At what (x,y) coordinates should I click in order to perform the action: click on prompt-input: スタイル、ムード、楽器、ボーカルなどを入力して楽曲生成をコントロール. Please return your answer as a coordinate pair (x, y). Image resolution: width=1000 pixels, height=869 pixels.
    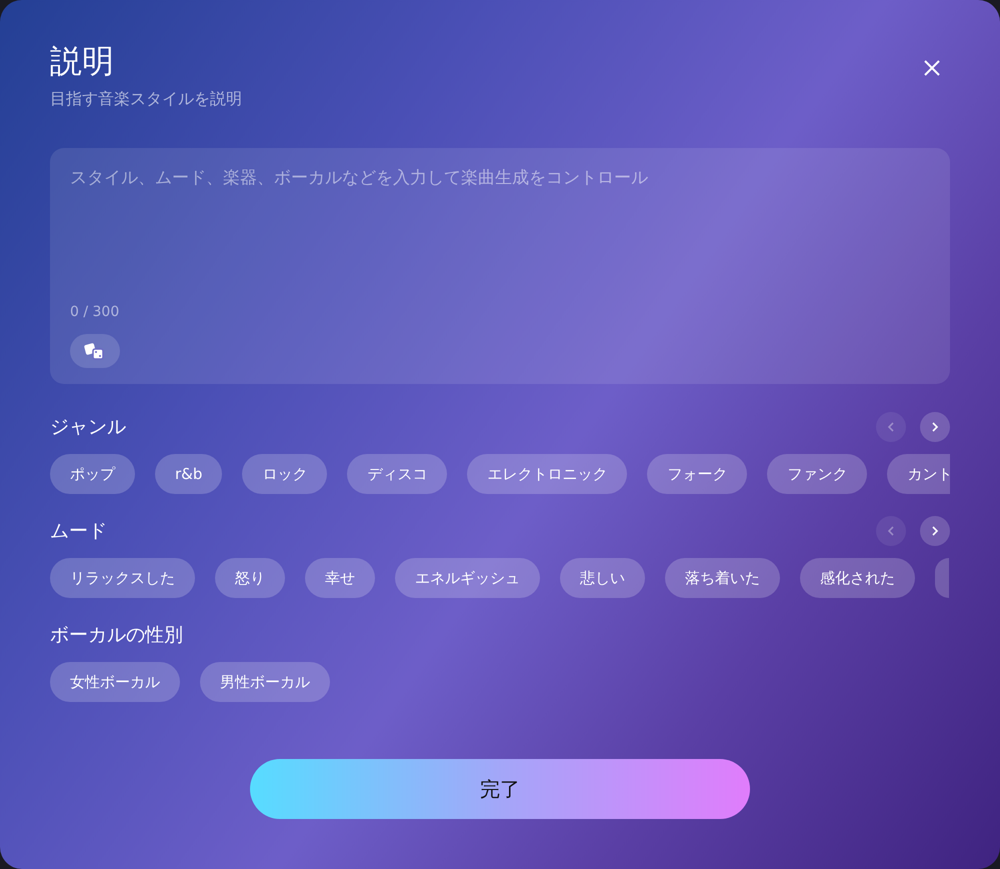
    Looking at the image, I should click on (500, 235).